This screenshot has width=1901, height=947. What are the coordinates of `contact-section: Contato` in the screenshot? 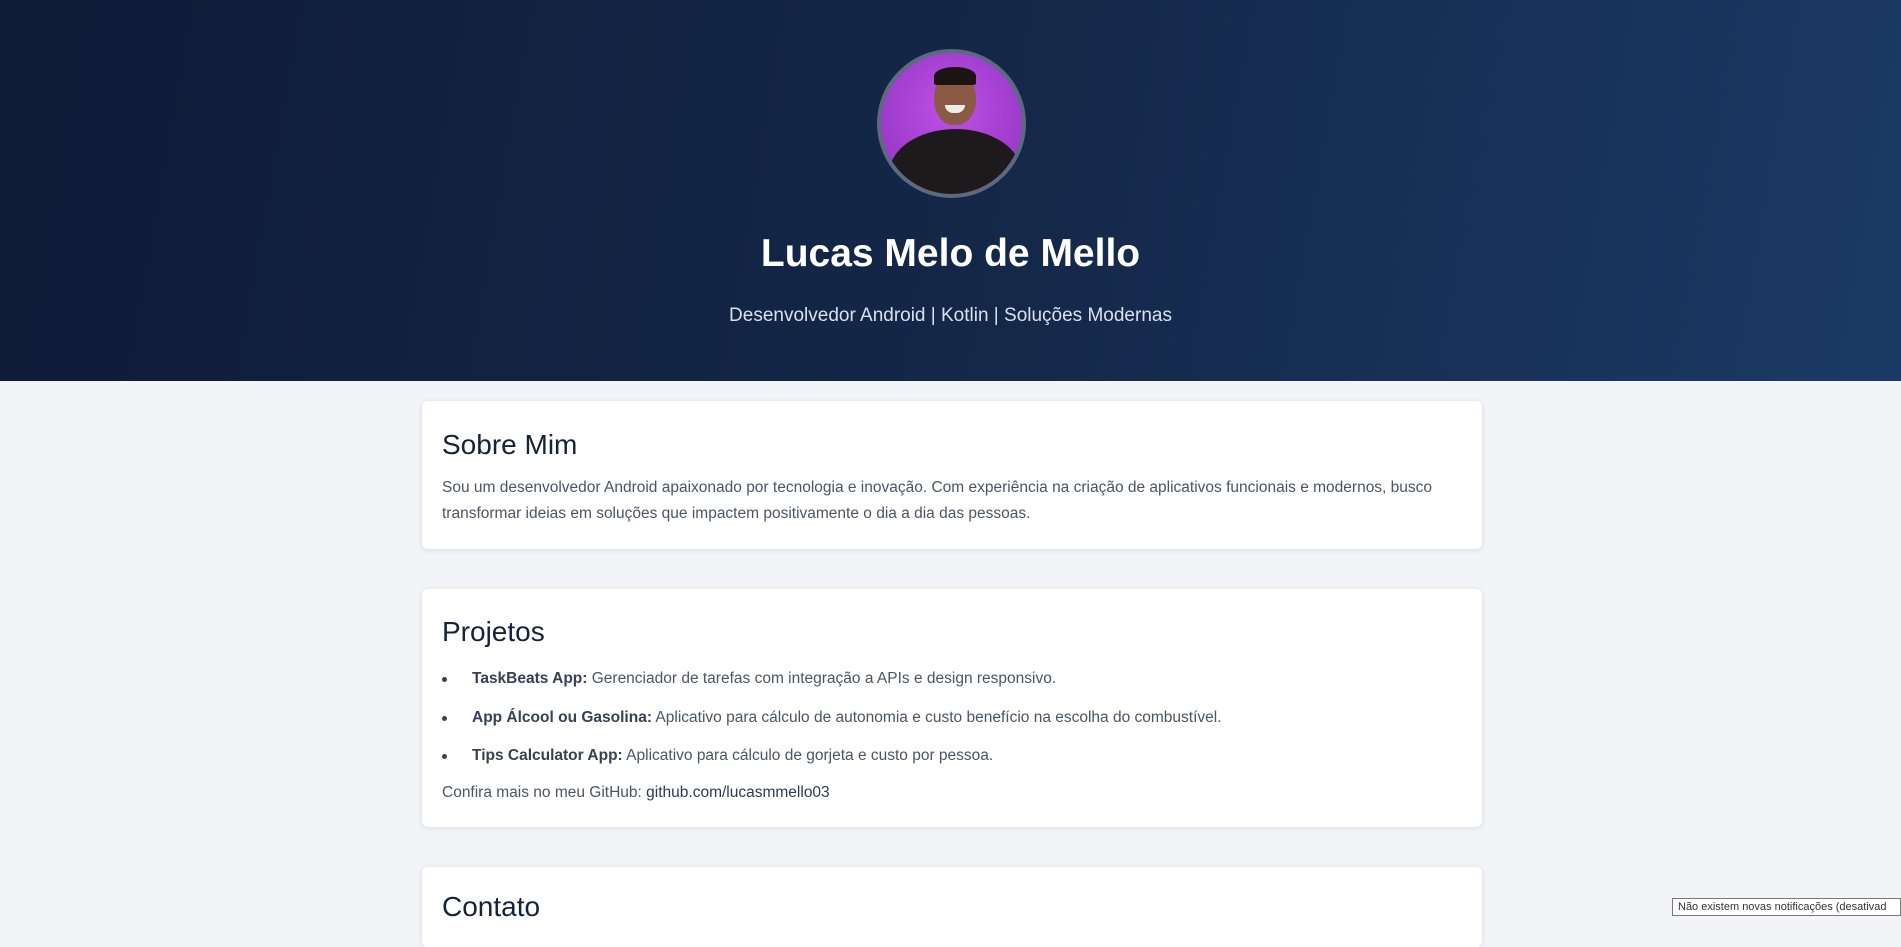 It's located at (952, 907).